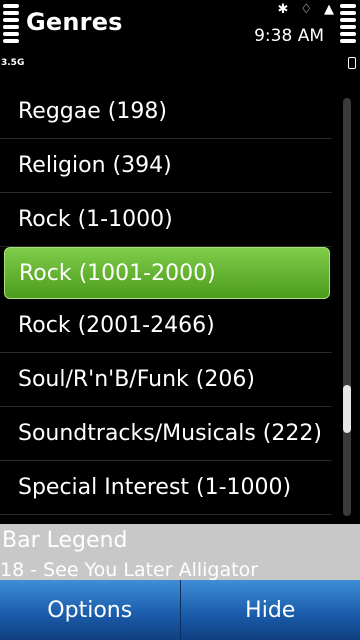 The height and width of the screenshot is (640, 360). Describe the element at coordinates (329, 9) in the screenshot. I see `signal-lock-icon: ▲` at that location.